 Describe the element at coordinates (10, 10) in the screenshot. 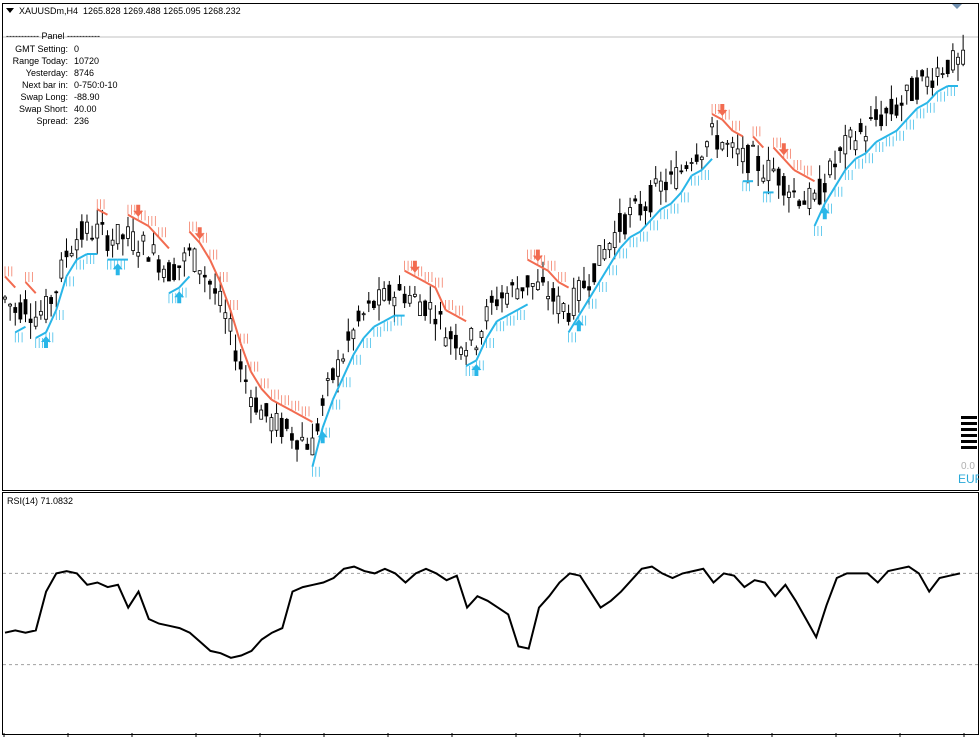

I see `dropdown-triangle-icon` at that location.